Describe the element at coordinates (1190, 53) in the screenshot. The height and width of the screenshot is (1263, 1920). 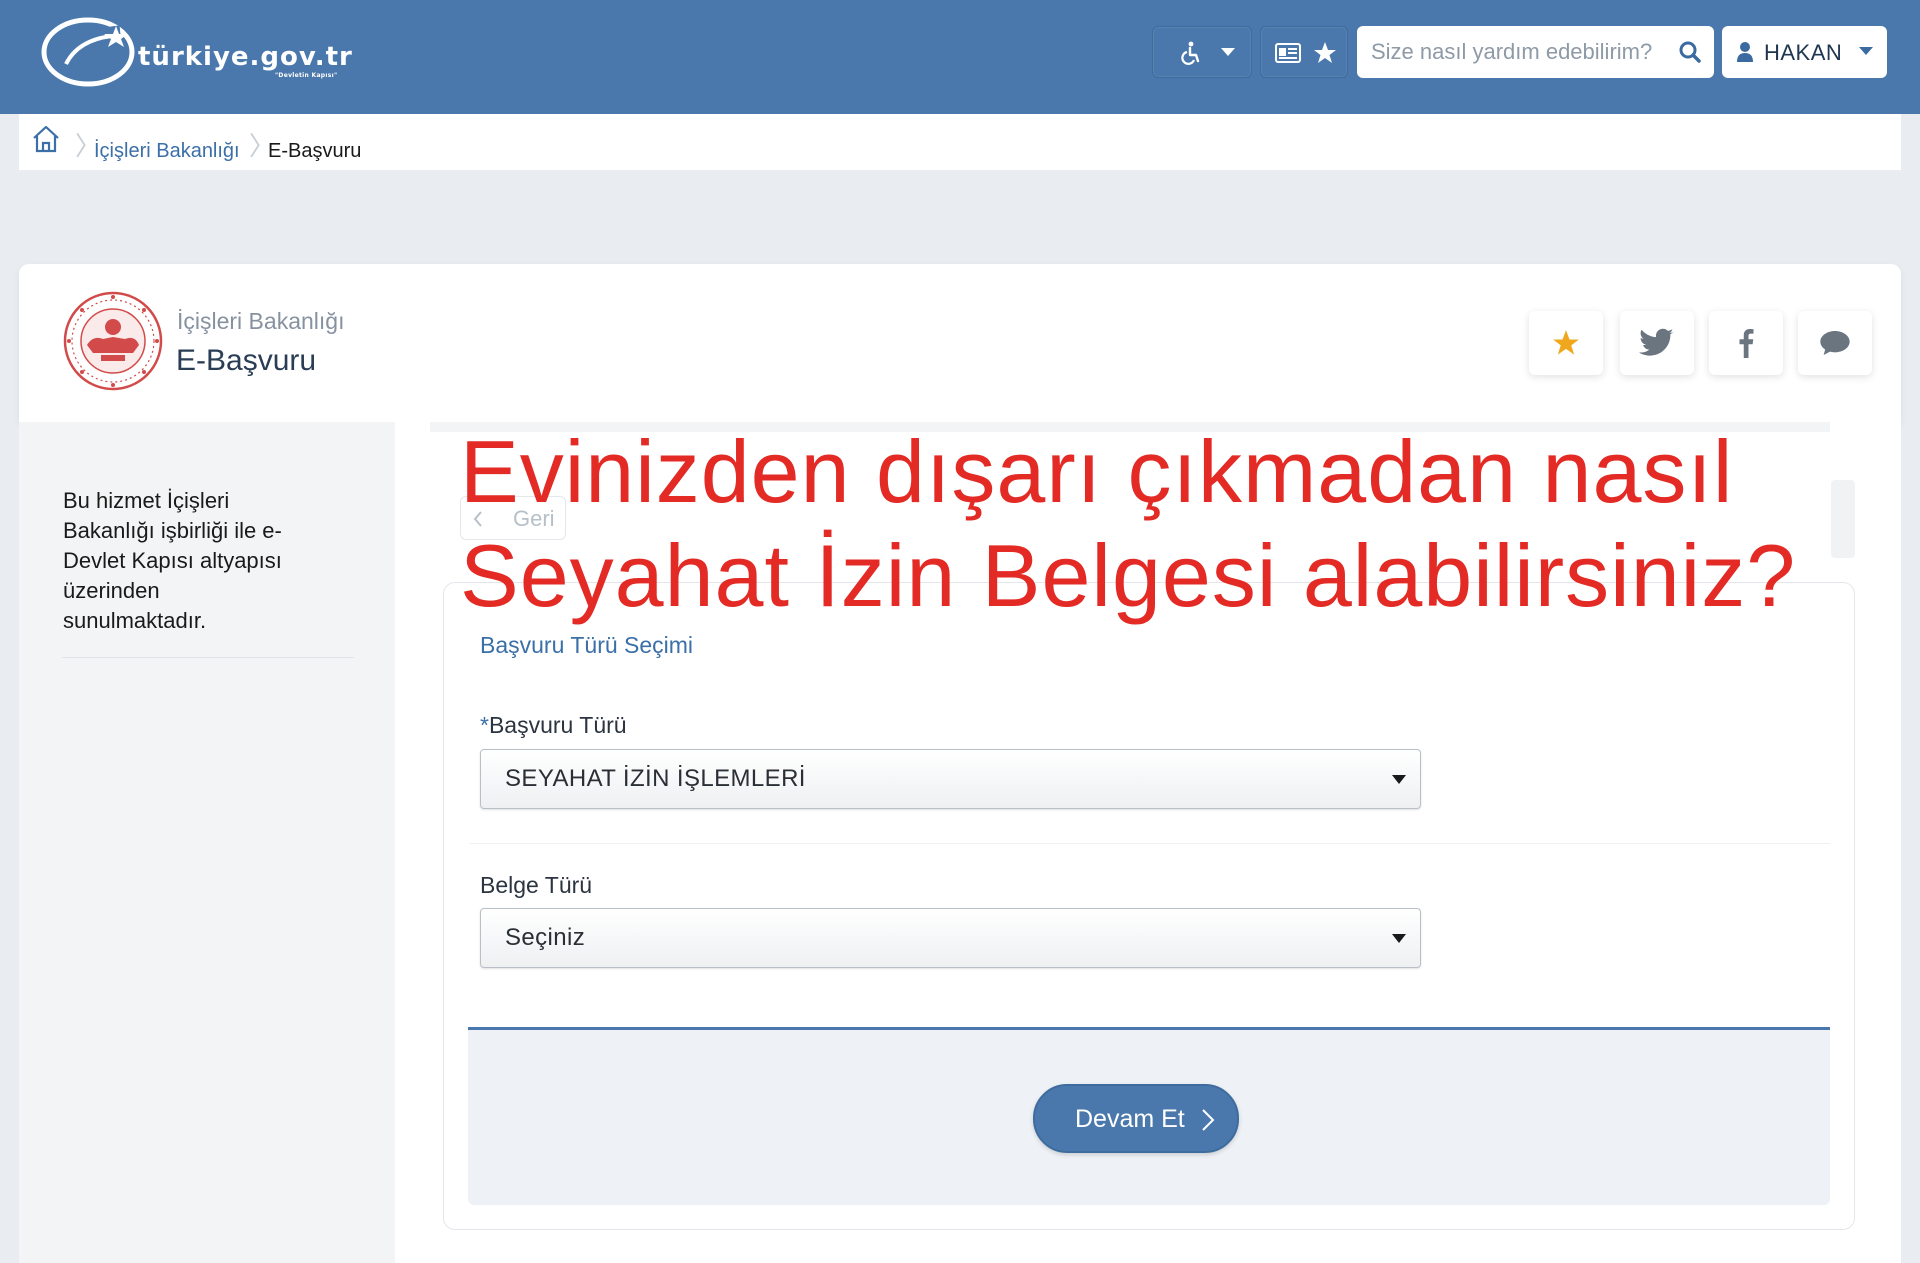
I see `wheelchair-icon` at that location.